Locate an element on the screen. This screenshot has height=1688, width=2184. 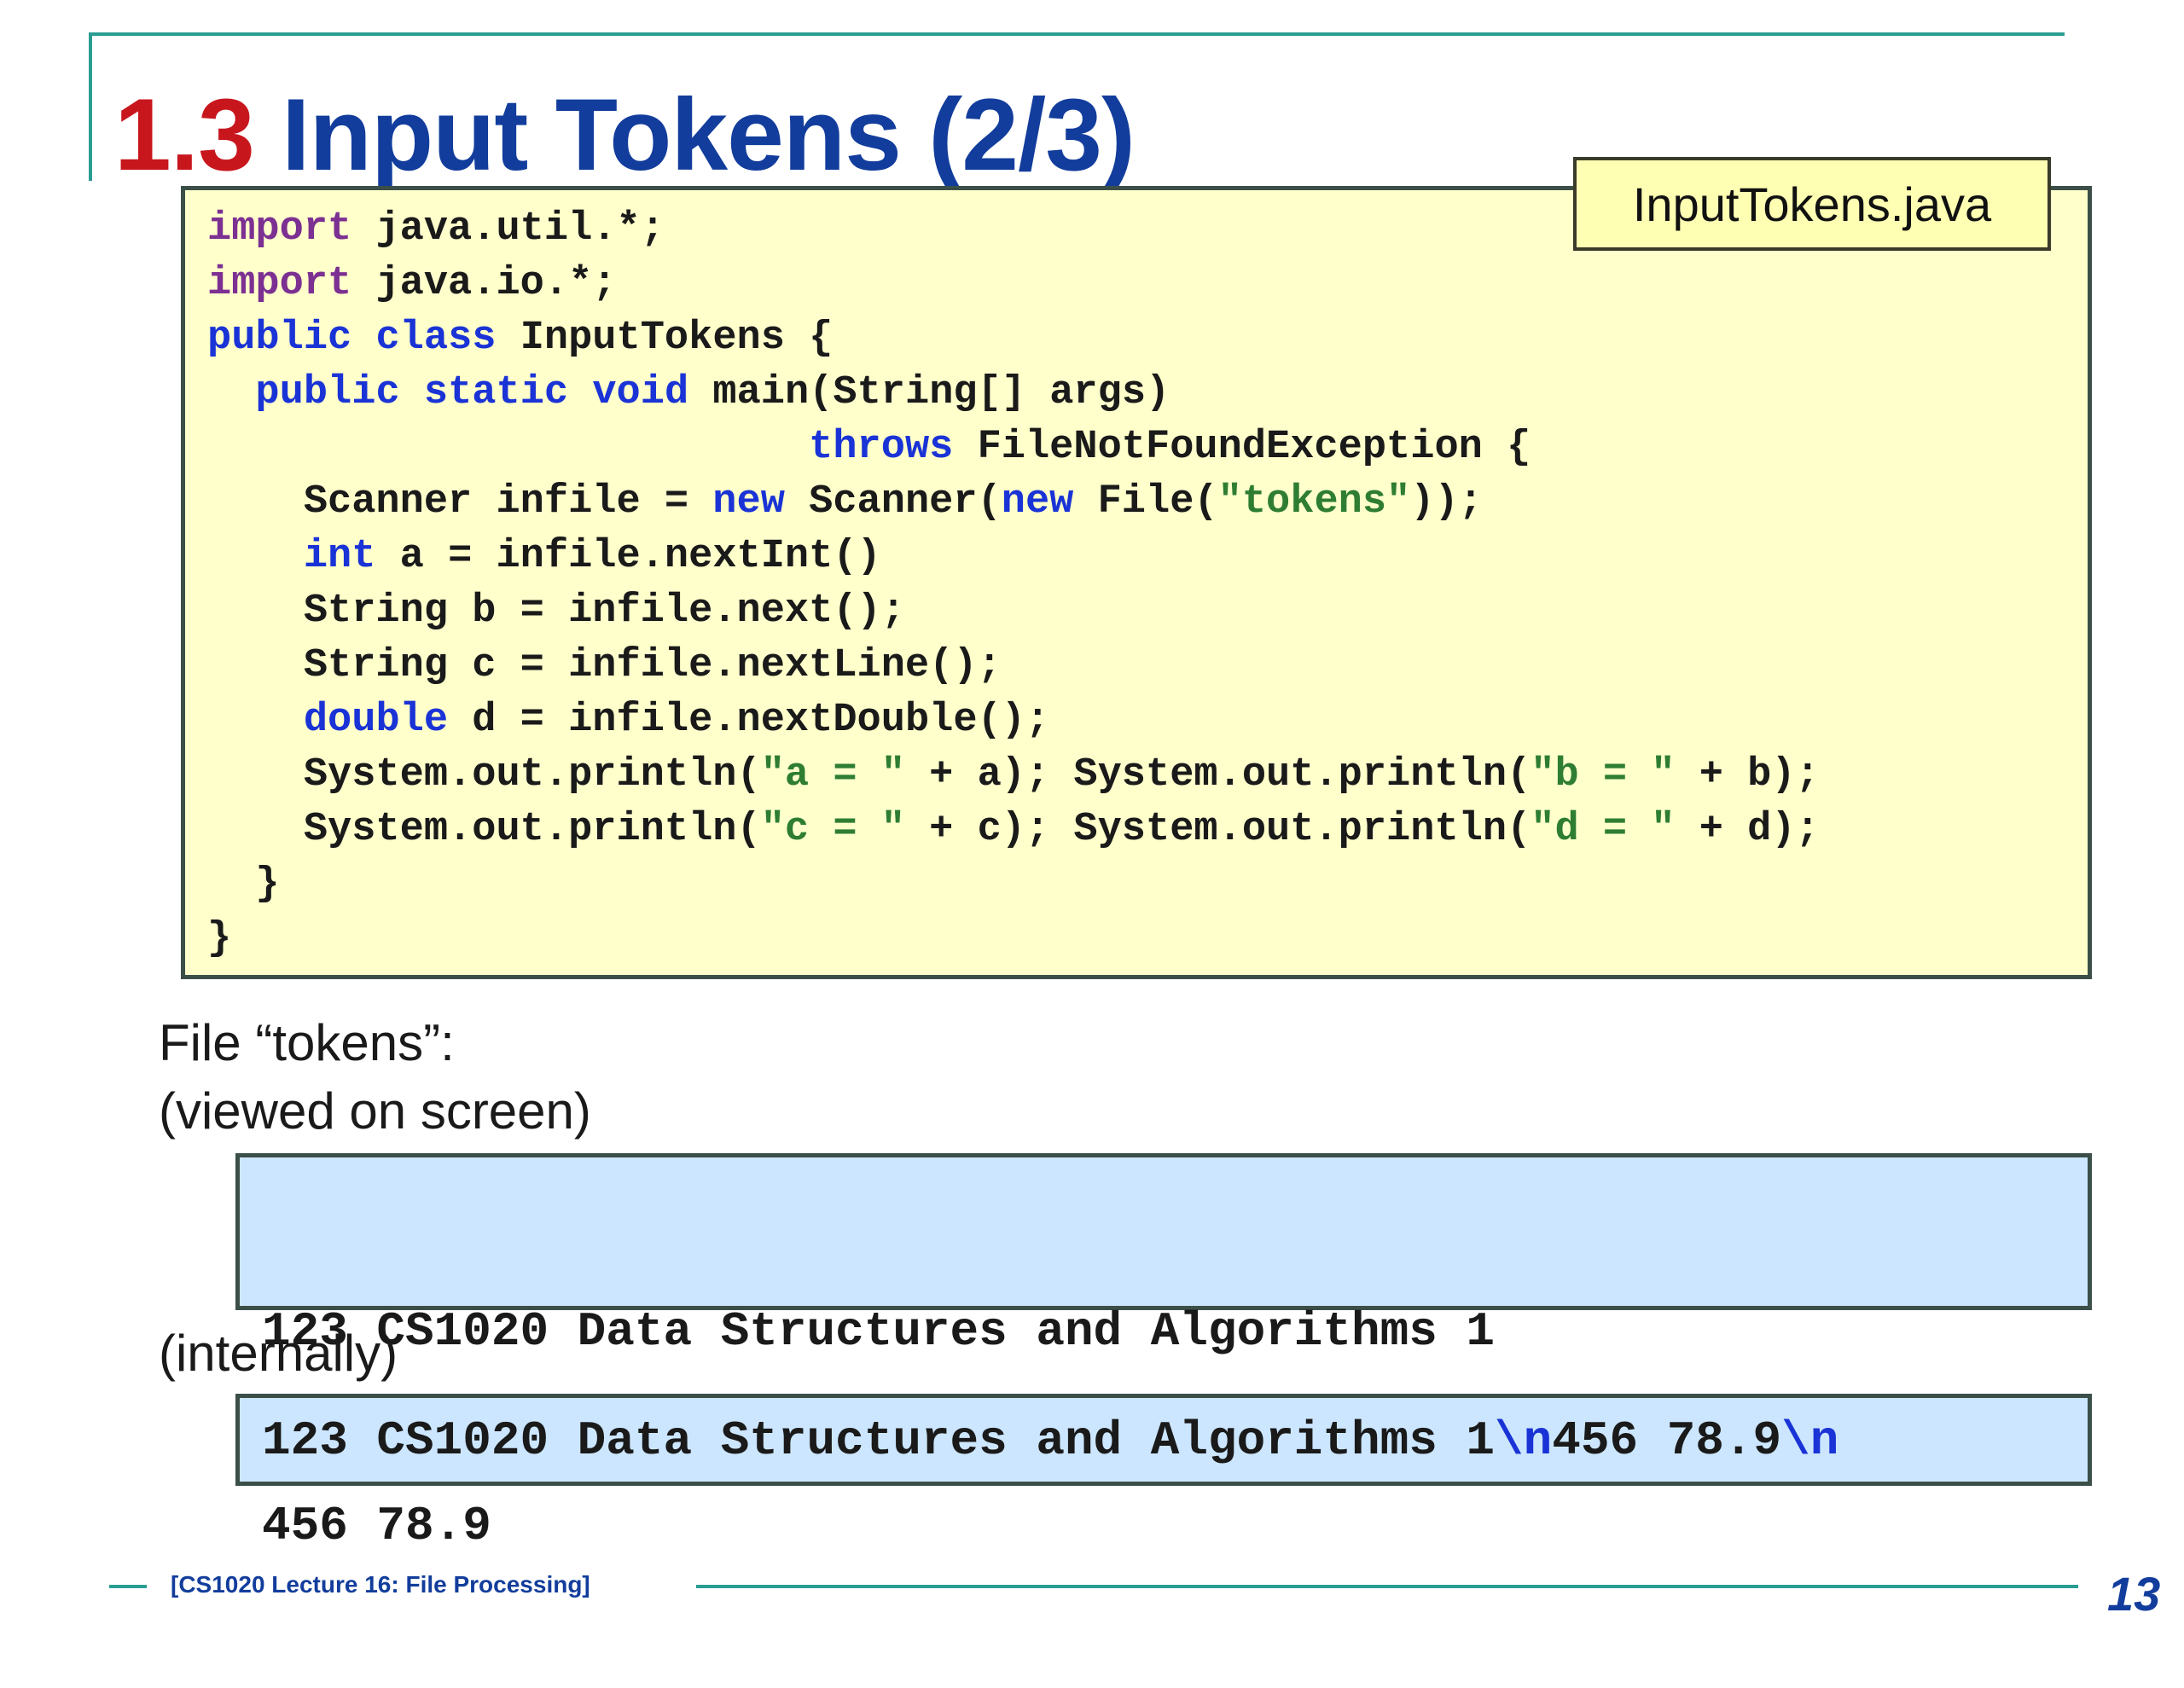
code-line: int a = infile.nextInt() is located at coordinates (1013, 557).